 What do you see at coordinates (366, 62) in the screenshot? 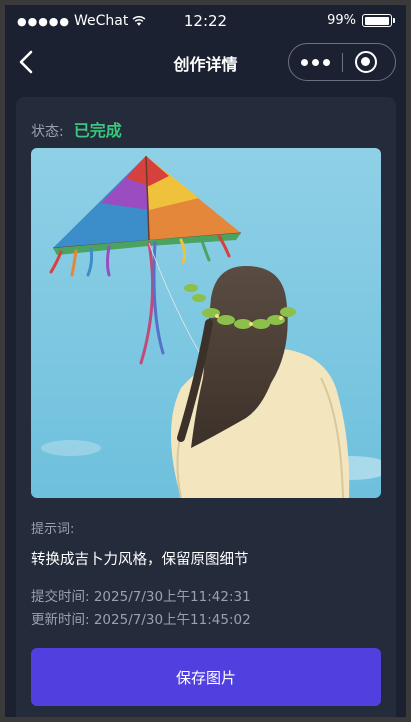
I see `close-miniprogram-icon` at bounding box center [366, 62].